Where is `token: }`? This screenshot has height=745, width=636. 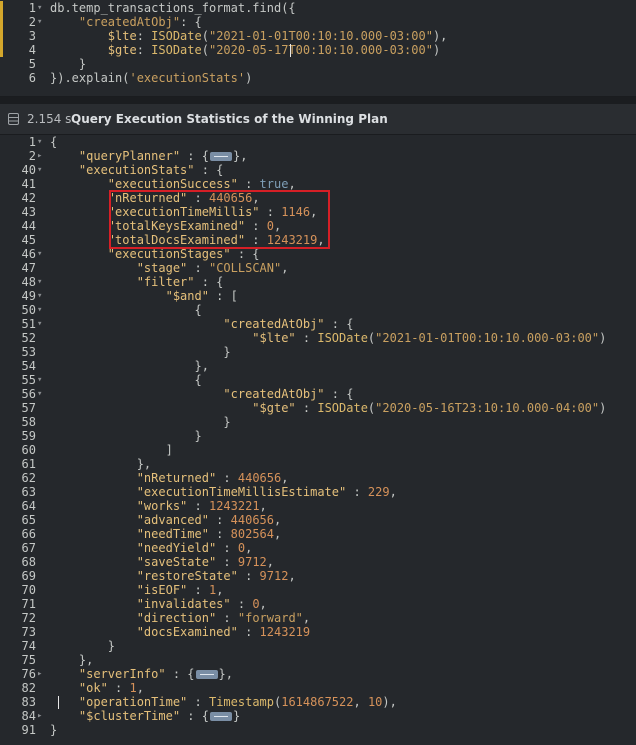 token: } is located at coordinates (236, 716).